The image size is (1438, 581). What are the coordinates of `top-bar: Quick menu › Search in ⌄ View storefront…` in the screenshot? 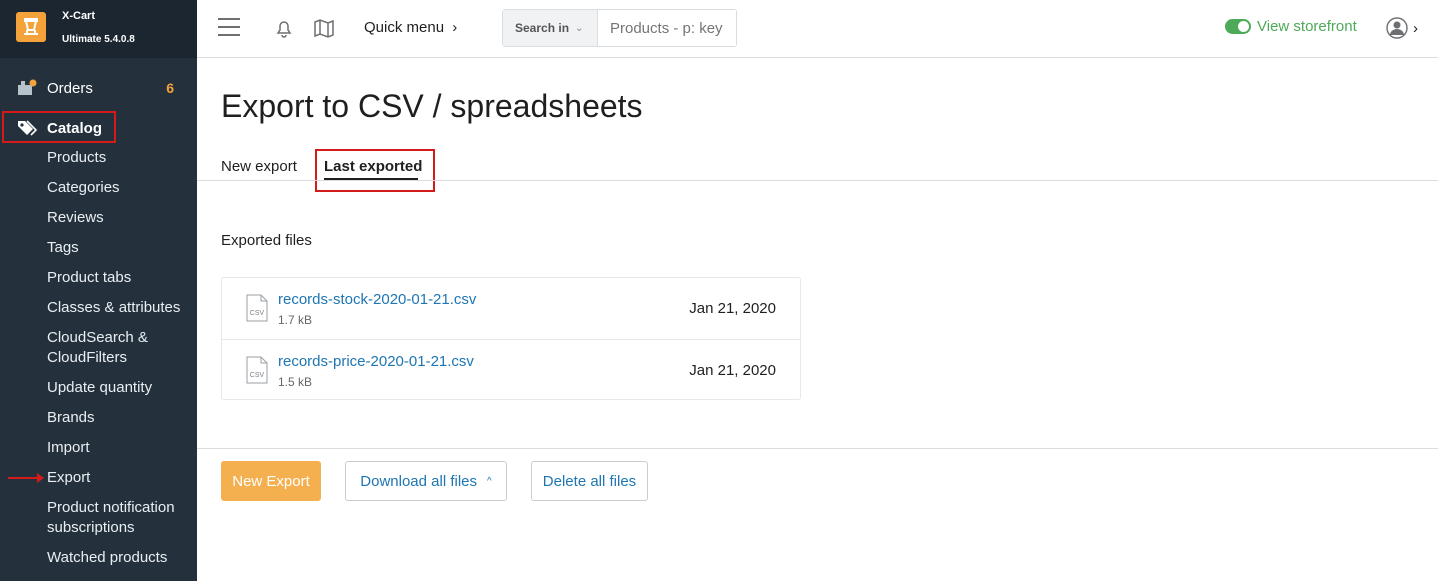 It's located at (817, 29).